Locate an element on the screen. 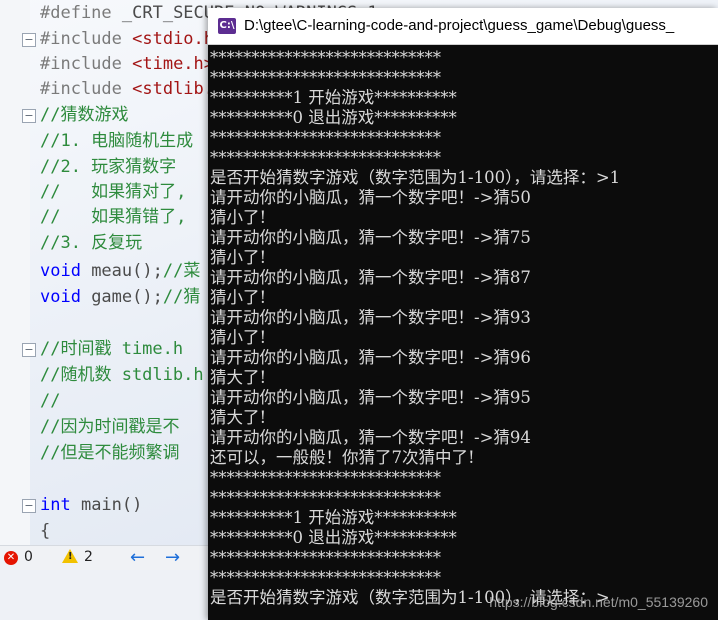  code-token: //因为时间戳是不 is located at coordinates (110, 427).